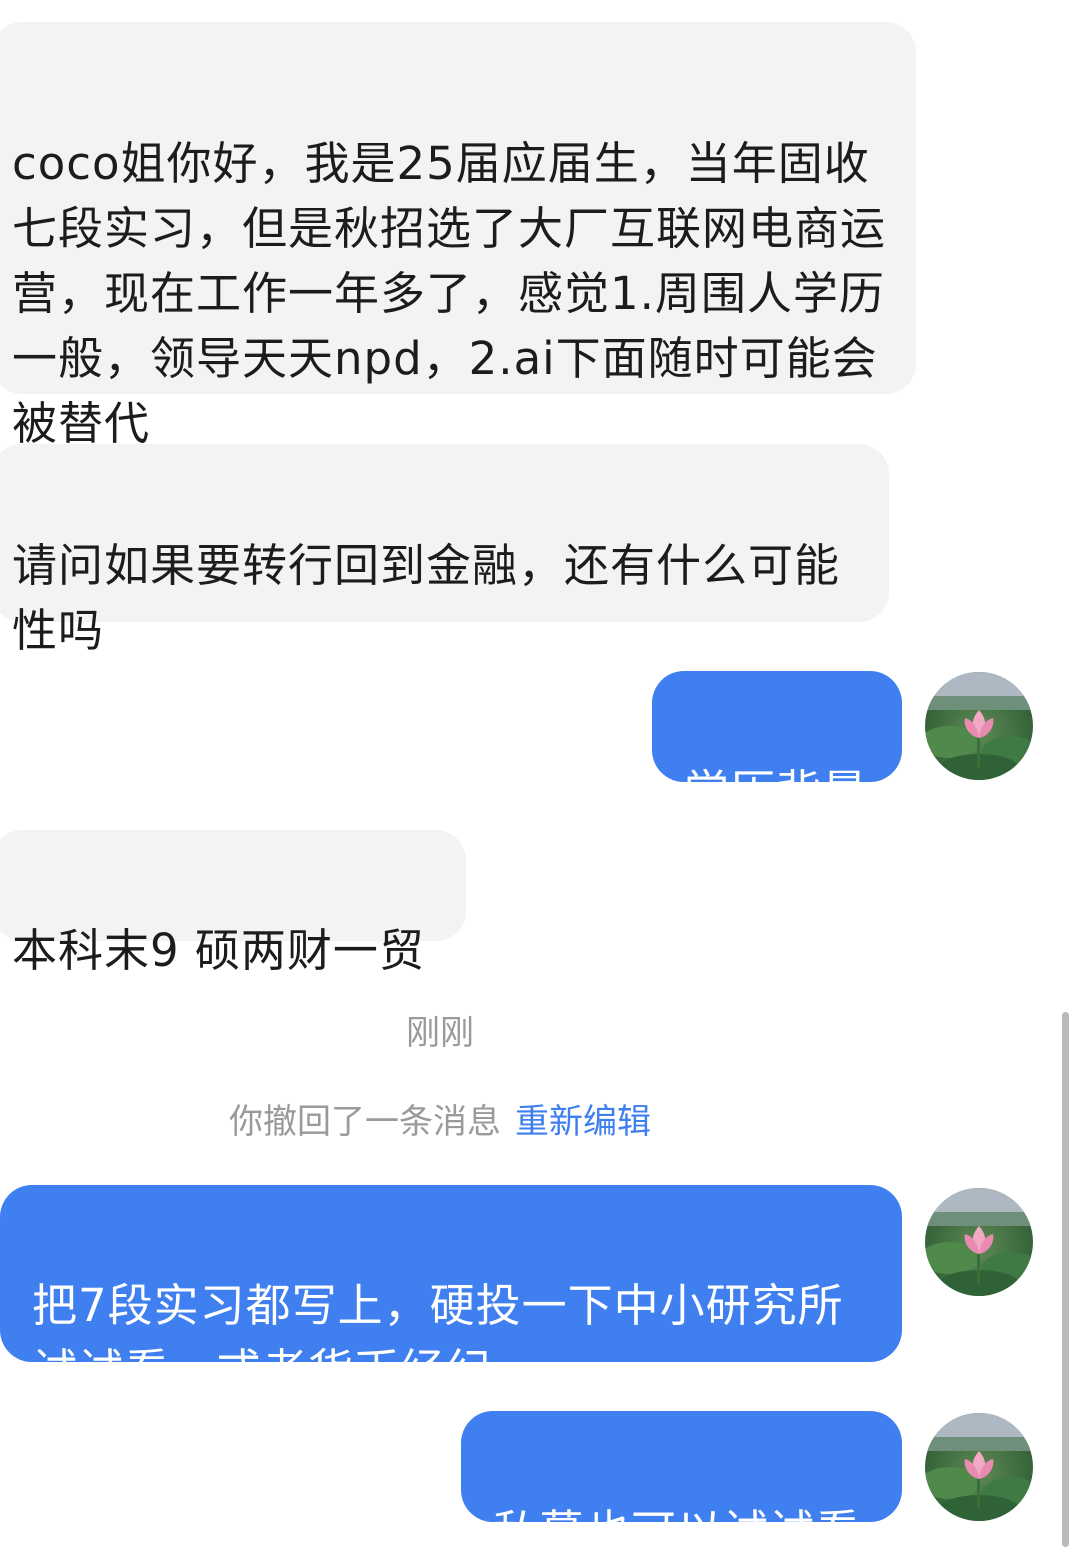  Describe the element at coordinates (1065, 1279) in the screenshot. I see `scrollbar` at that location.